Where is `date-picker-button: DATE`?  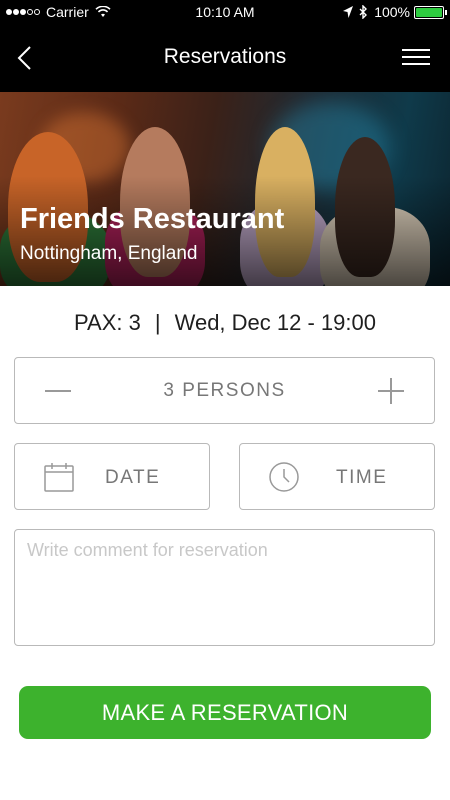
date-picker-button: DATE is located at coordinates (112, 476).